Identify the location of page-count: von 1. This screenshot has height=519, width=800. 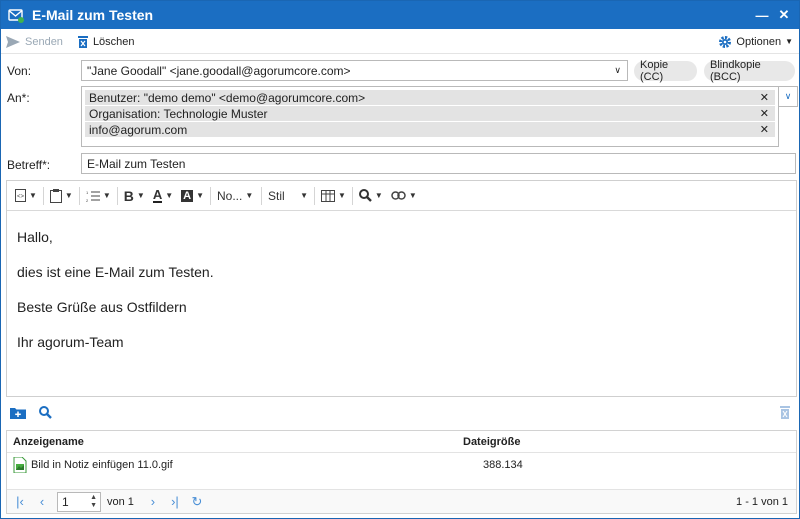
(120, 501).